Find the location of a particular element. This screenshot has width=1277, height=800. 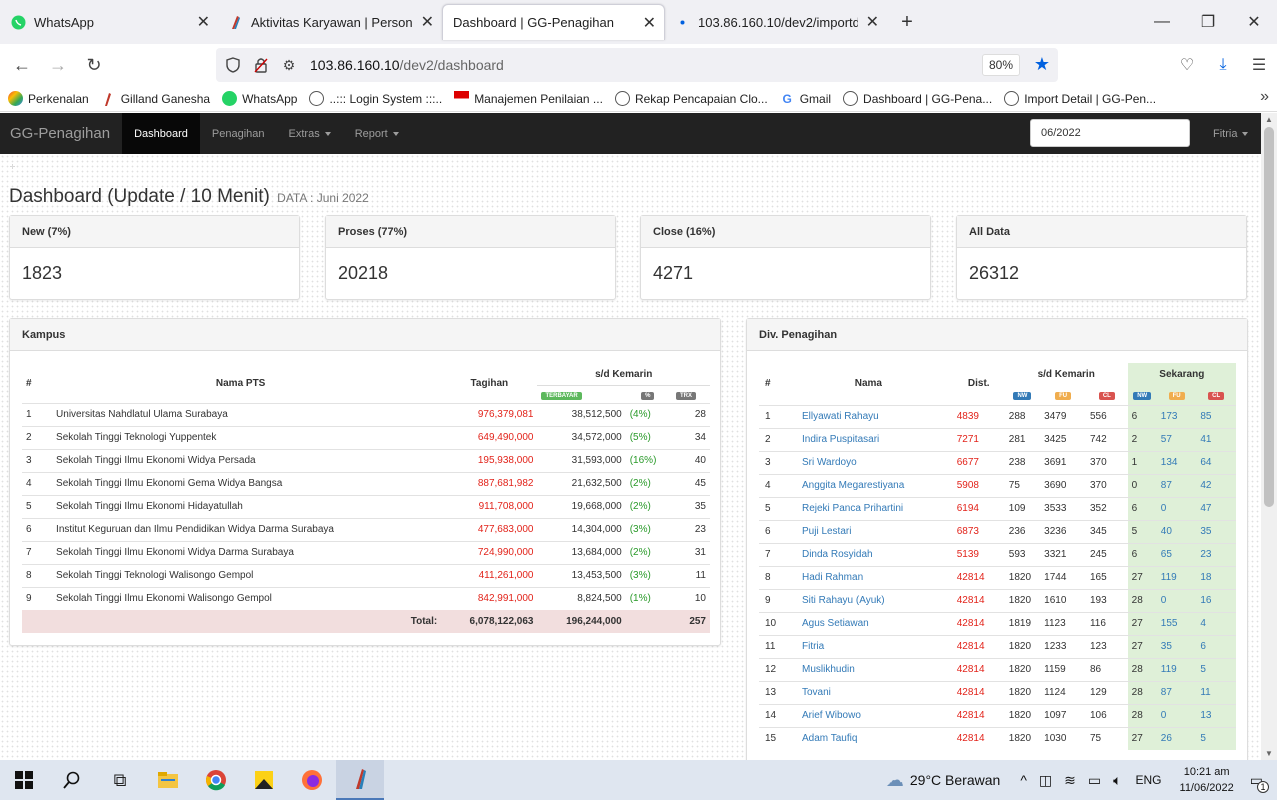

cell-name-link: Hadi Rahman is located at coordinates (868, 577).